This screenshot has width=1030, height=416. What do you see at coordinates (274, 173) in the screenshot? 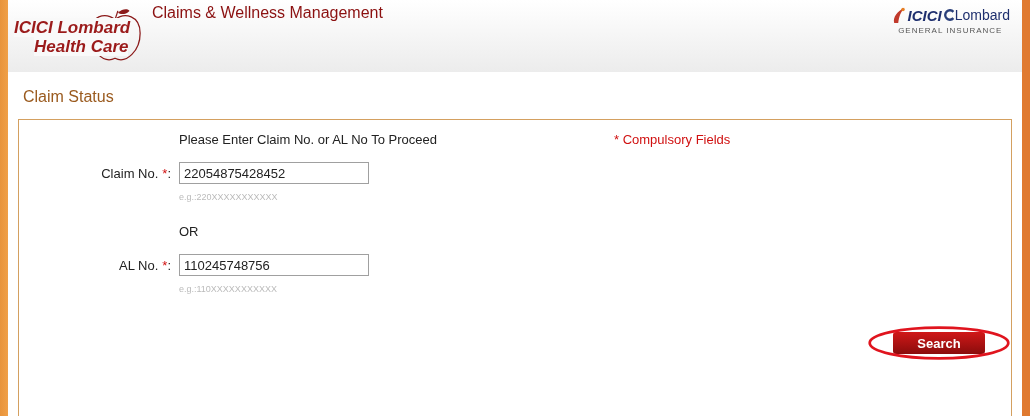
I see `input-field: 22054875428452` at bounding box center [274, 173].